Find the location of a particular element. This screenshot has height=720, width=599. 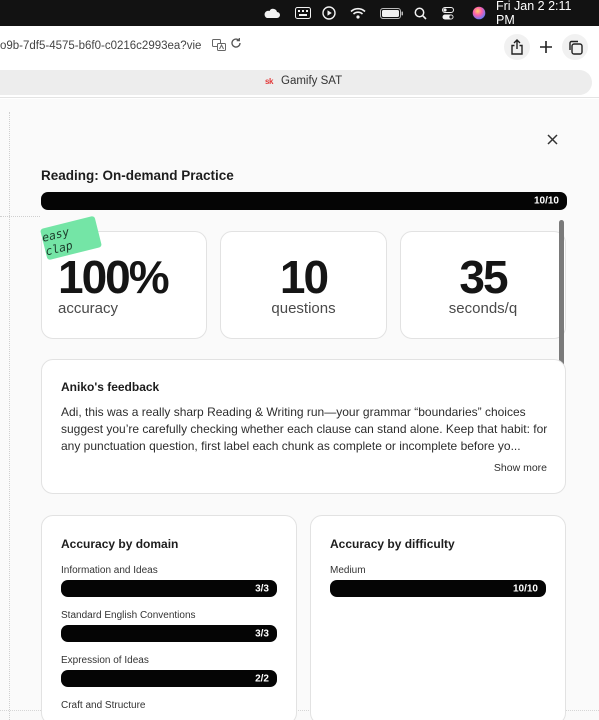

cloud-icon is located at coordinates (272, 13).